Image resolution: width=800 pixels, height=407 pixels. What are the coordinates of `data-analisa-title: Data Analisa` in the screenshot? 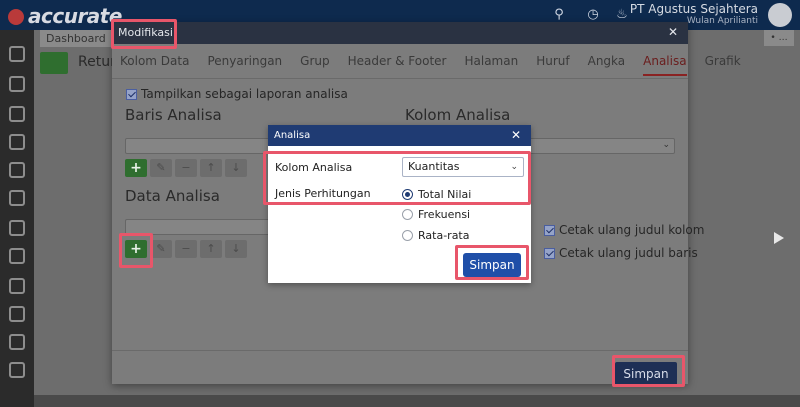 It's located at (172, 196).